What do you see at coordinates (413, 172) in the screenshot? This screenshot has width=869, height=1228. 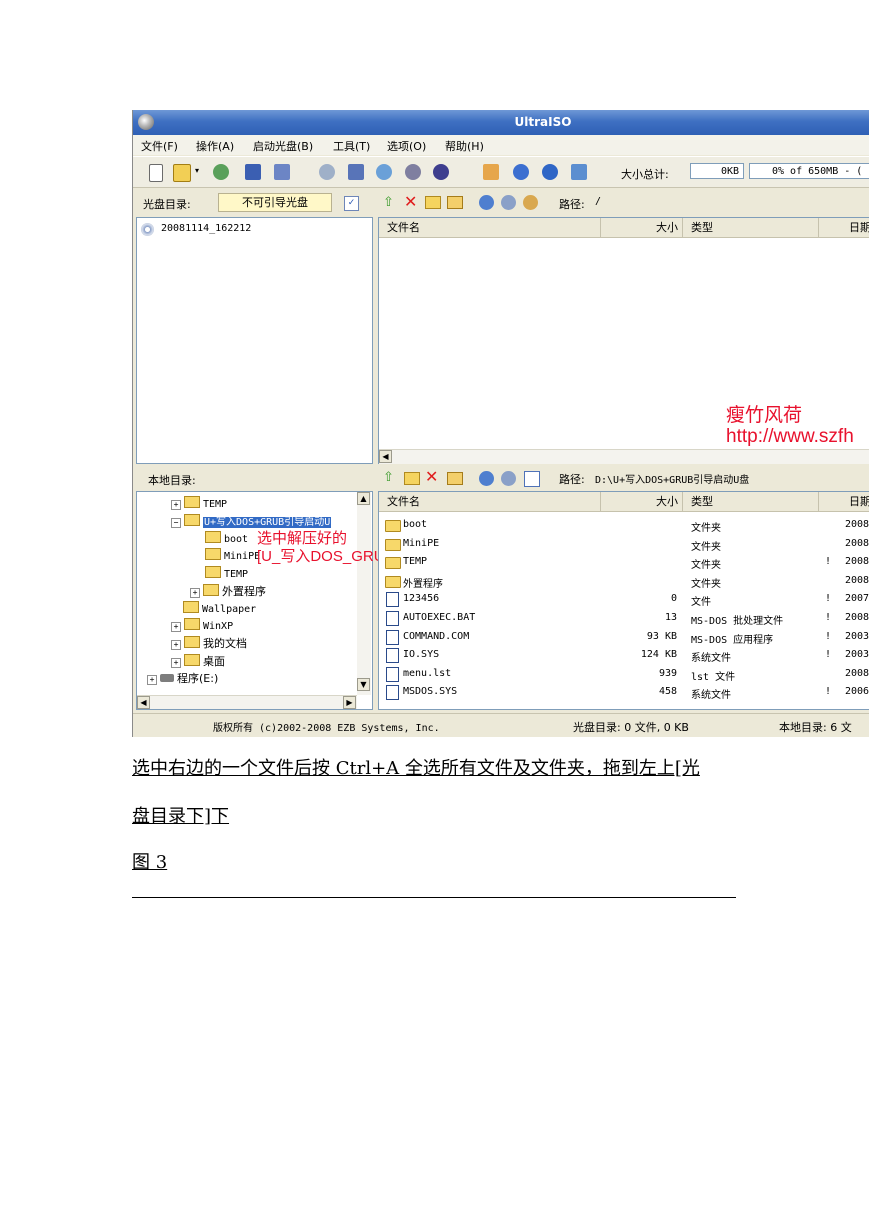 I see `burn-icon` at bounding box center [413, 172].